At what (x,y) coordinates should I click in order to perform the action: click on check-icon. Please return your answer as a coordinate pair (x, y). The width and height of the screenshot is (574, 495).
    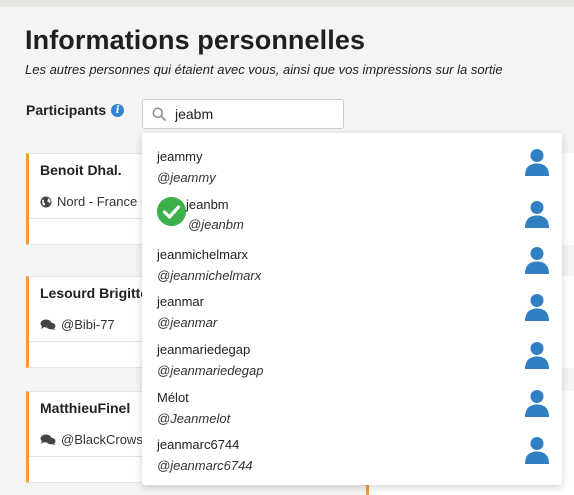
    Looking at the image, I should click on (171, 211).